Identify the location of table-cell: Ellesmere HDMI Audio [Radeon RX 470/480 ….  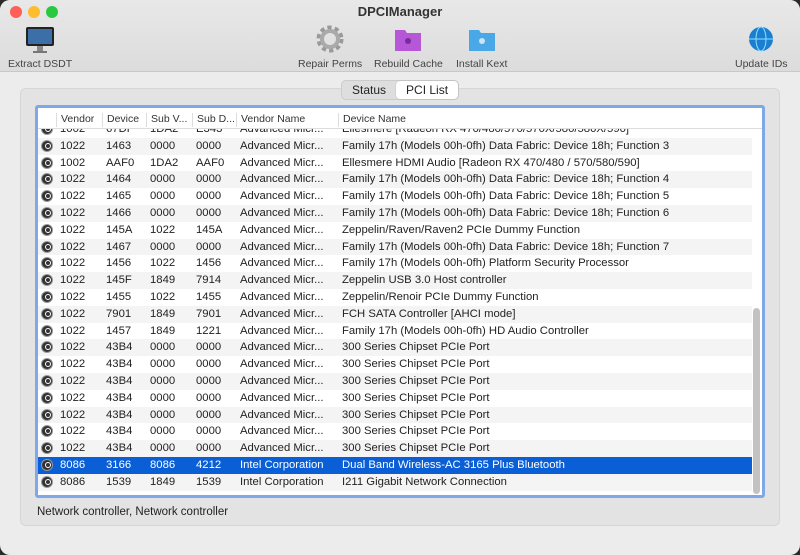
(491, 162).